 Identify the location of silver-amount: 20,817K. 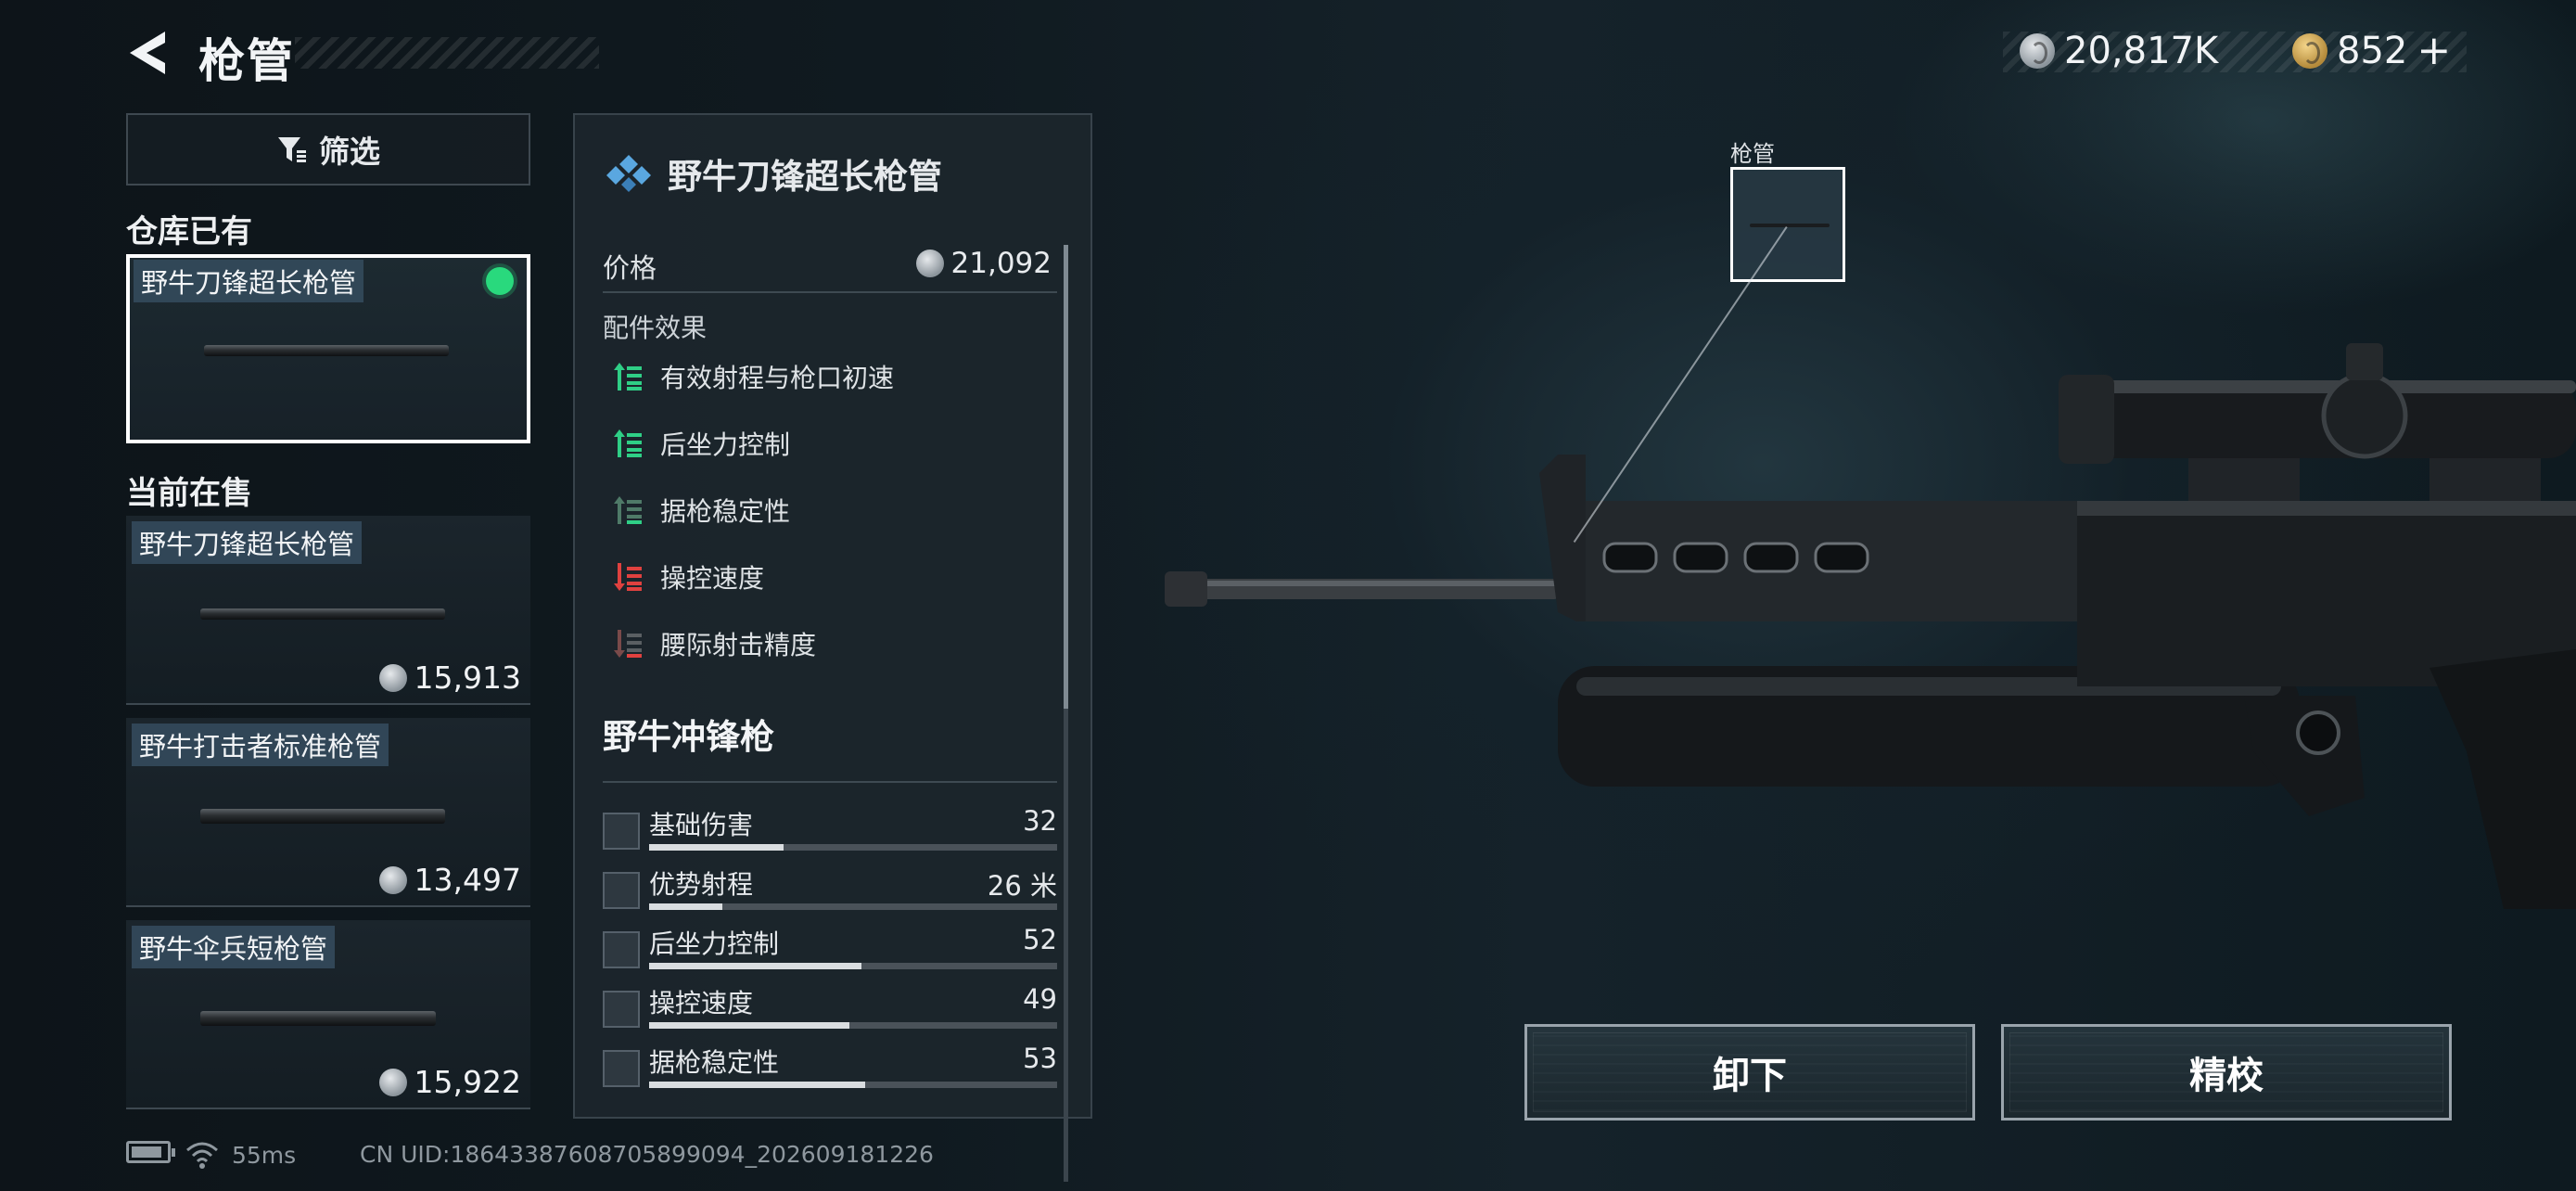
(2141, 51).